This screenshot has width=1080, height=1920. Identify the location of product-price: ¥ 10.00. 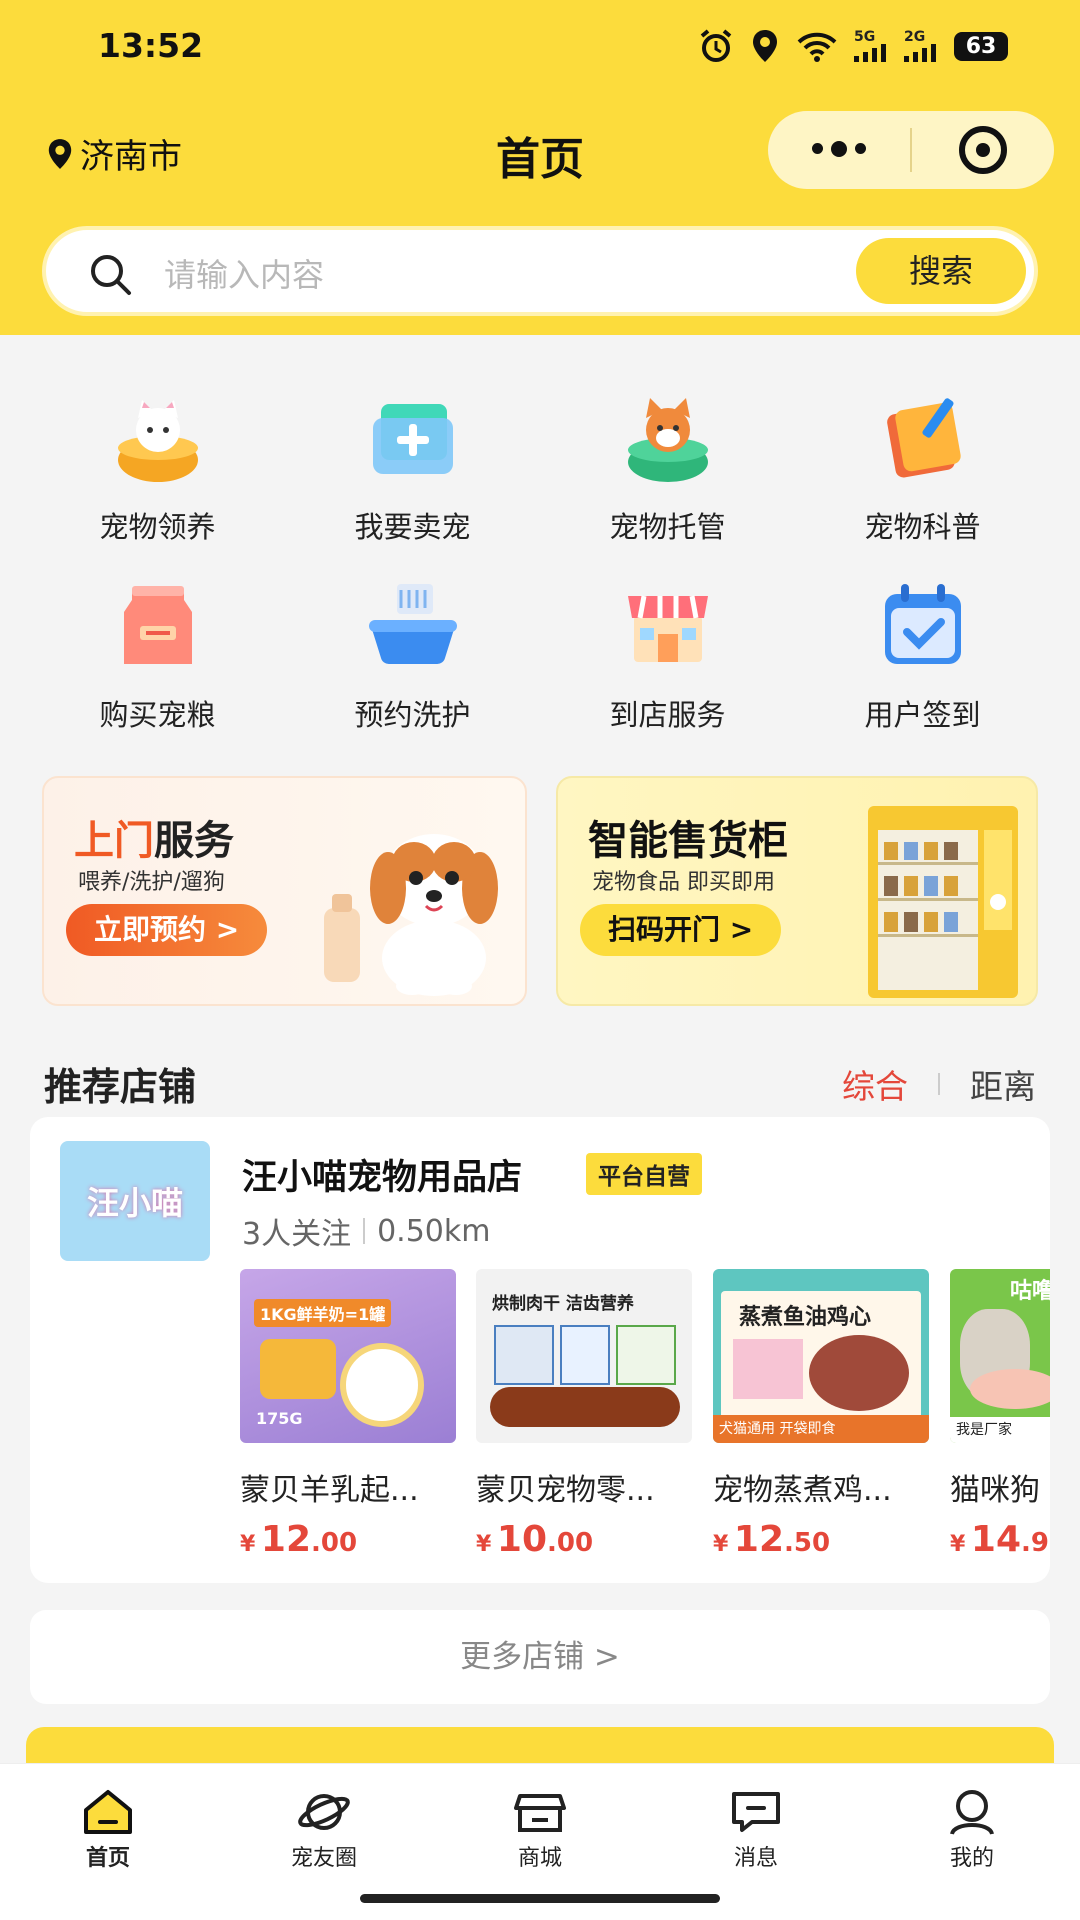
(535, 1539).